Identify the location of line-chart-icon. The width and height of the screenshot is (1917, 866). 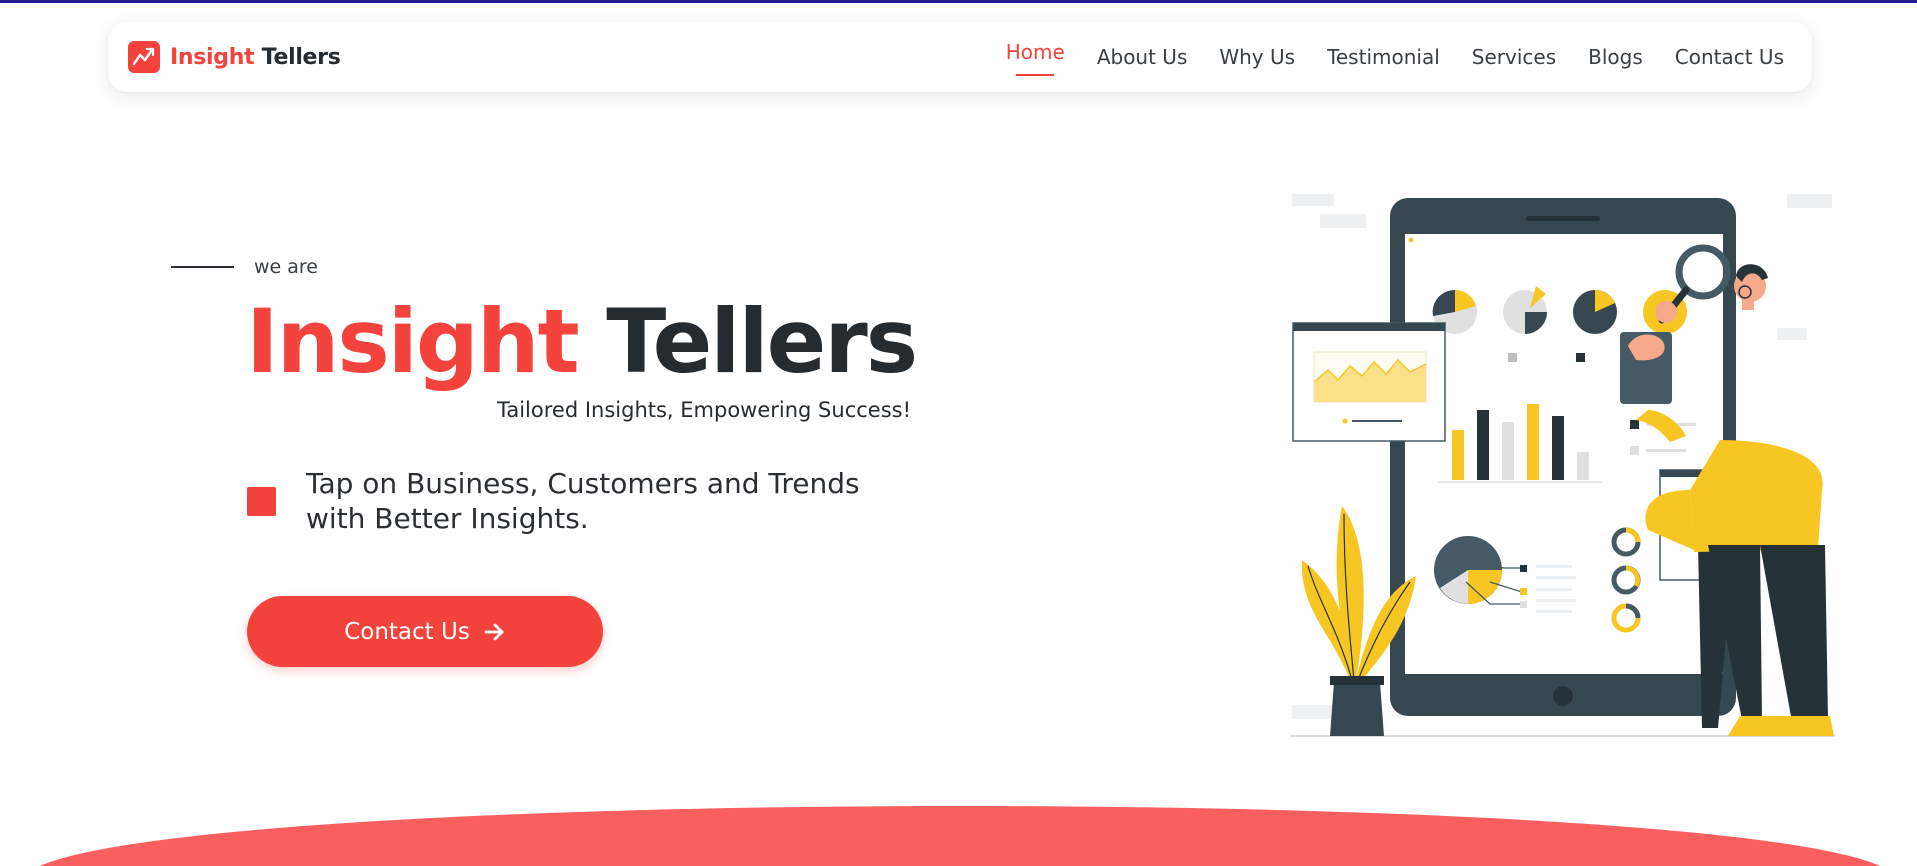
(144, 57).